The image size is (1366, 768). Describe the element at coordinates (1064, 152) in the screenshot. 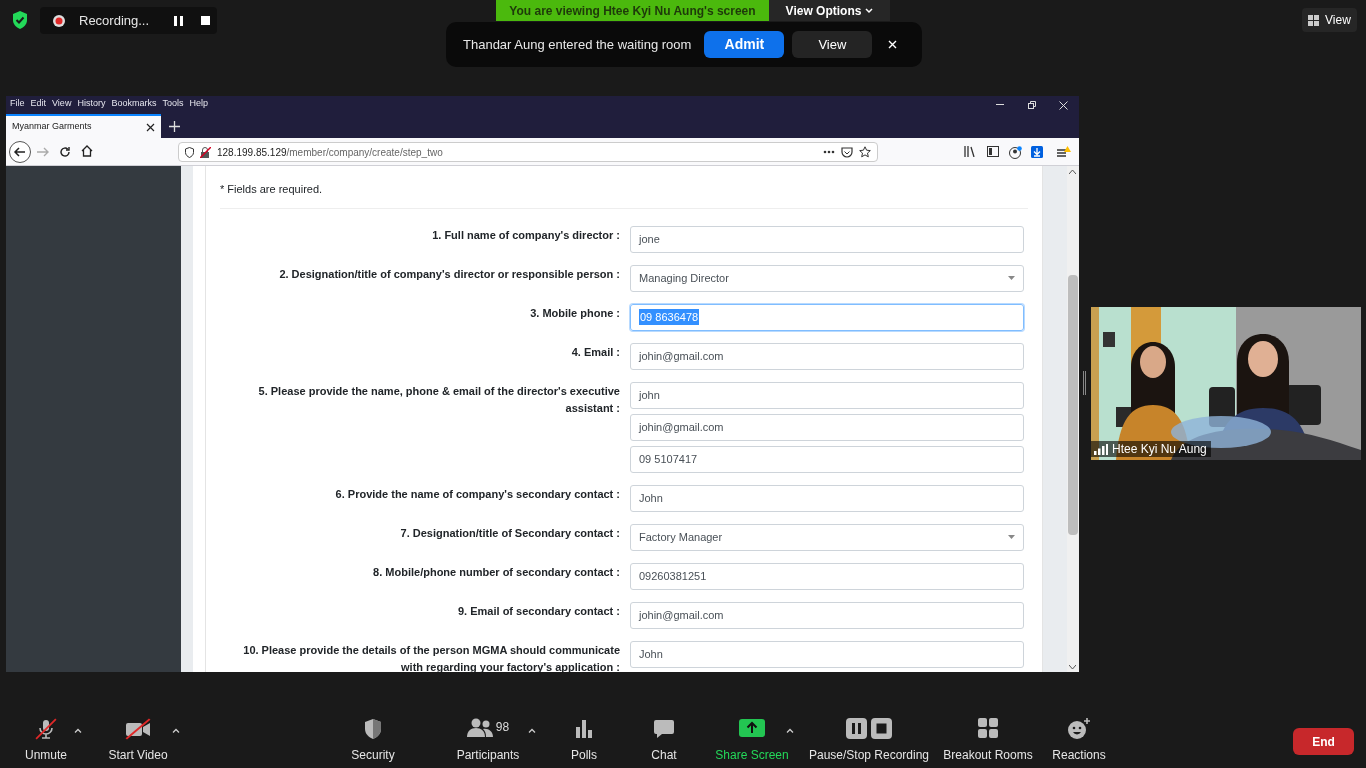

I see `menu-icon` at that location.